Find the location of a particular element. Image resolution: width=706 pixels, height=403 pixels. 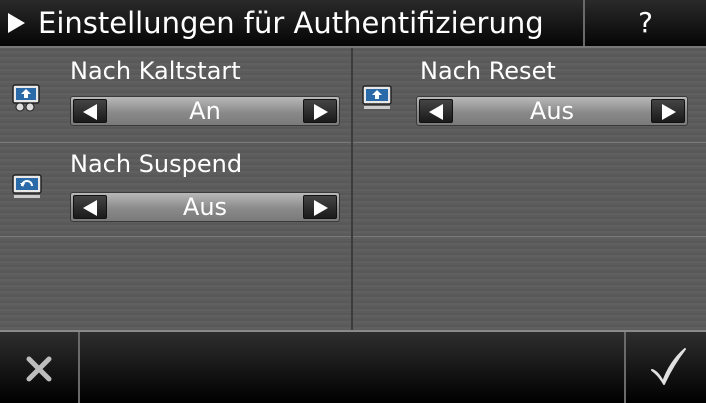

selector-suspend: Aus is located at coordinates (205, 207).